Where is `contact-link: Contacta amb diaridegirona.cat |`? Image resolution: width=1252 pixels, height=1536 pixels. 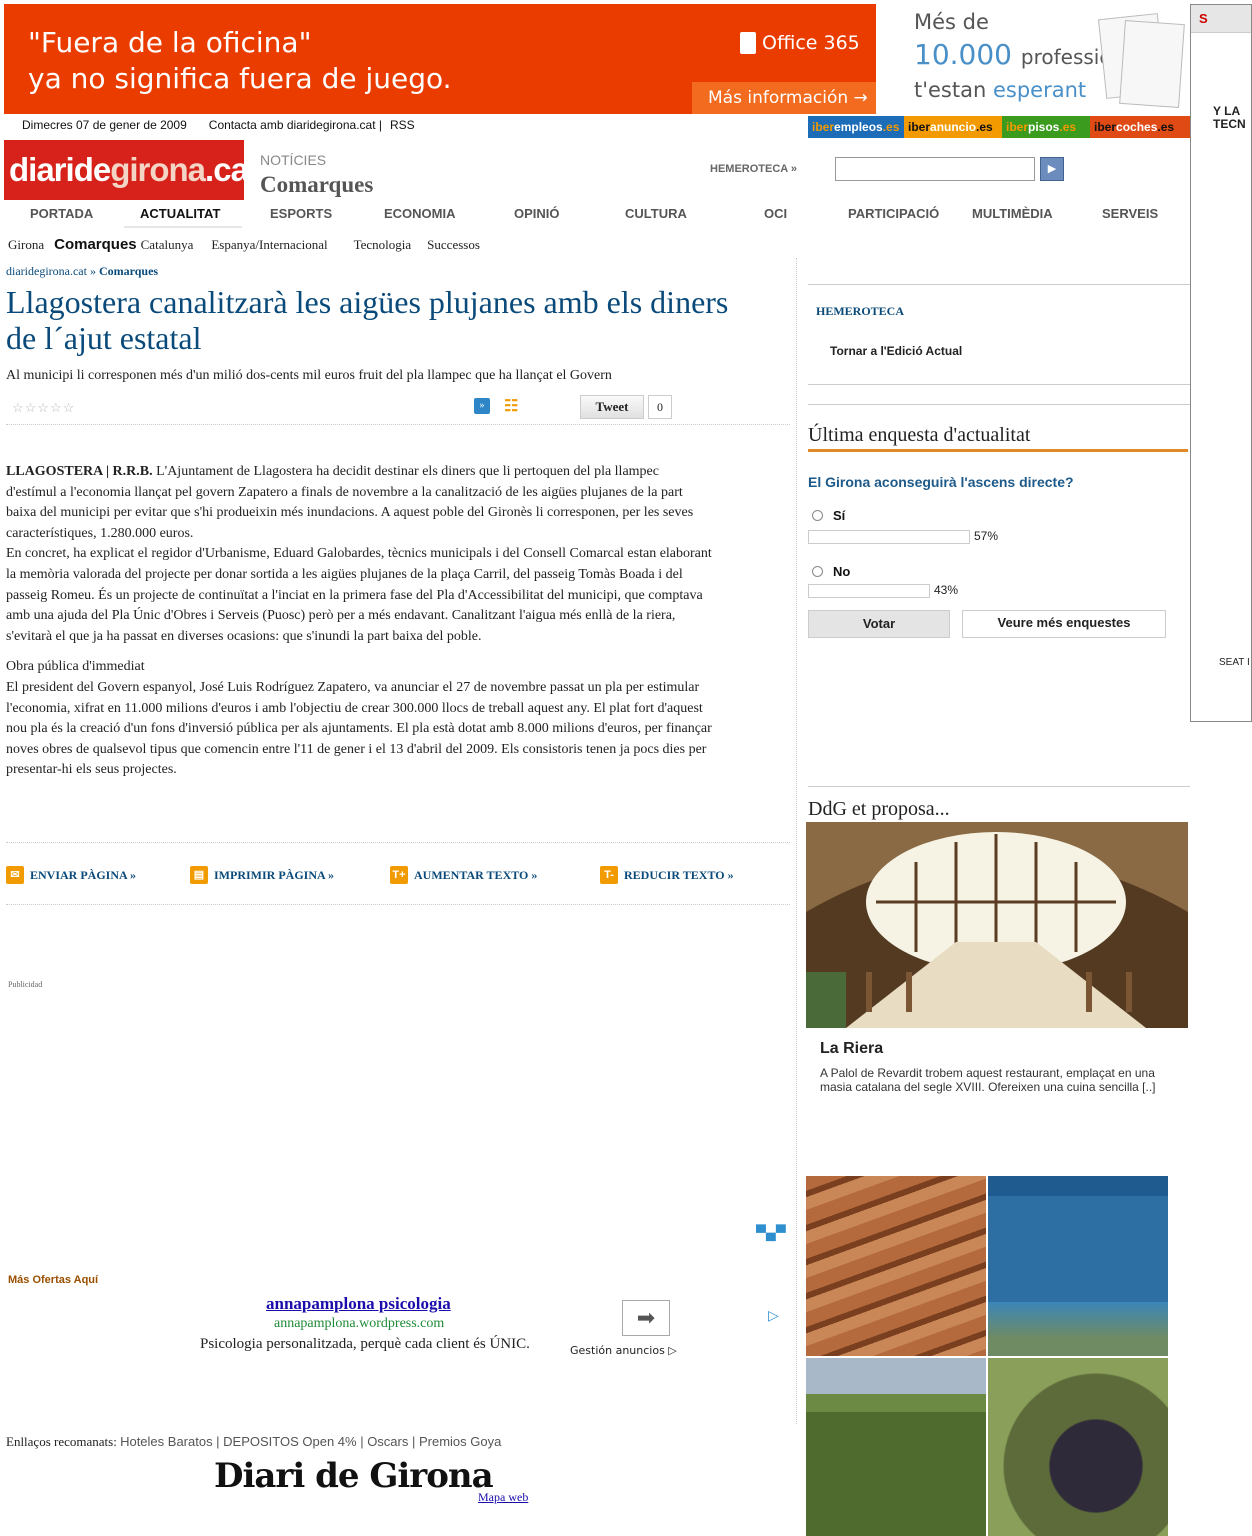 contact-link: Contacta amb diaridegirona.cat | is located at coordinates (295, 125).